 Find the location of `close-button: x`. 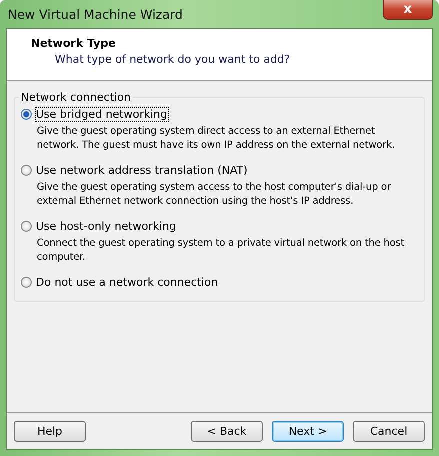

close-button: x is located at coordinates (408, 10).